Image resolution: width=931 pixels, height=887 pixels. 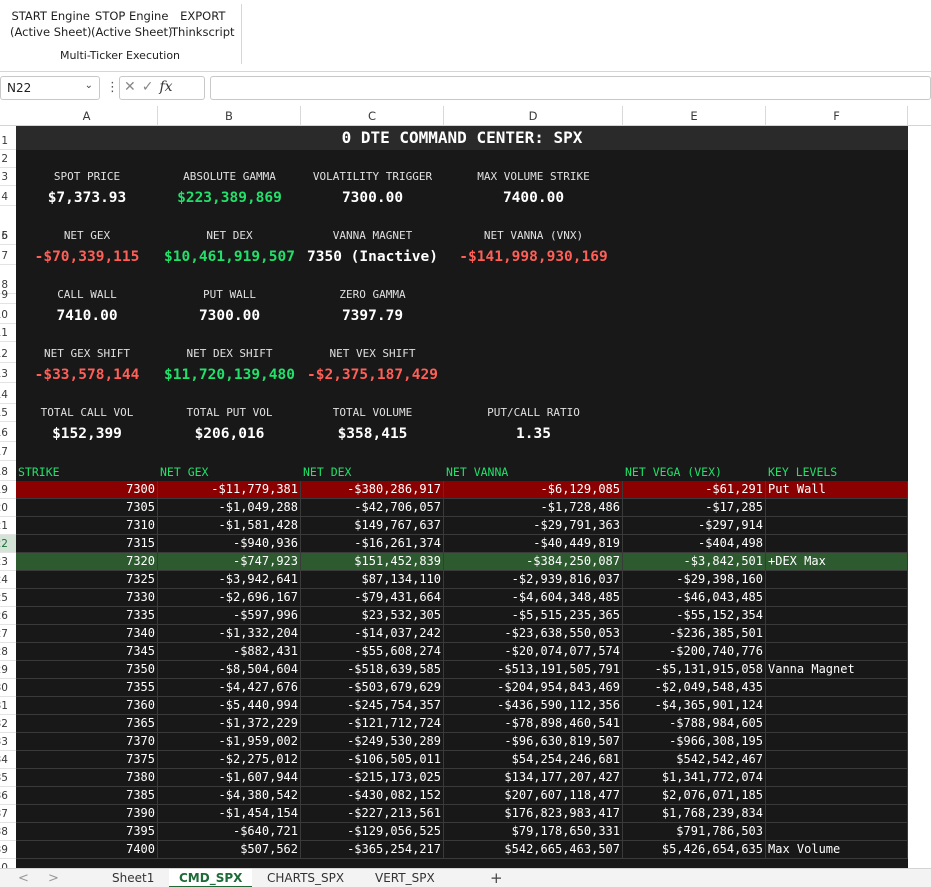 I want to click on table-cell: -$245,754,357, so click(x=372, y=706).